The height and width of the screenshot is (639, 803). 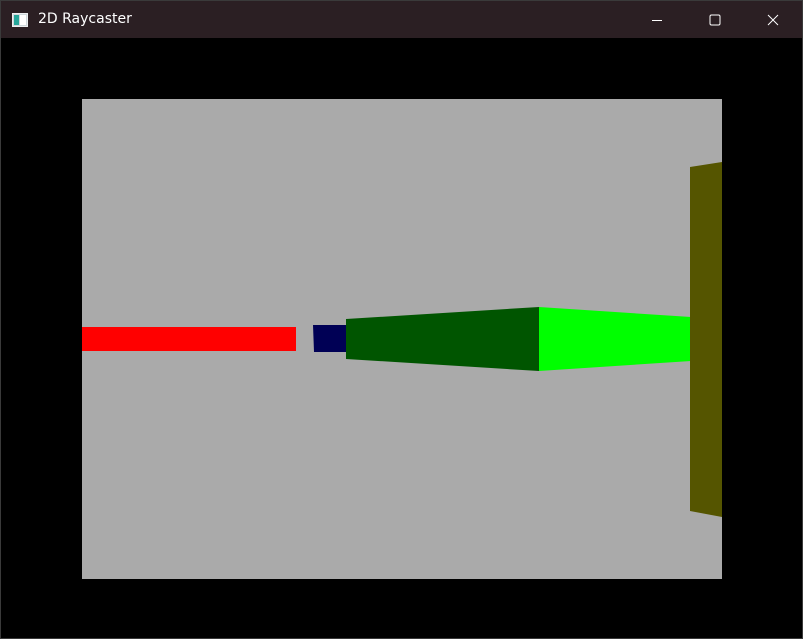 What do you see at coordinates (329, 338) in the screenshot?
I see `wall-navy` at bounding box center [329, 338].